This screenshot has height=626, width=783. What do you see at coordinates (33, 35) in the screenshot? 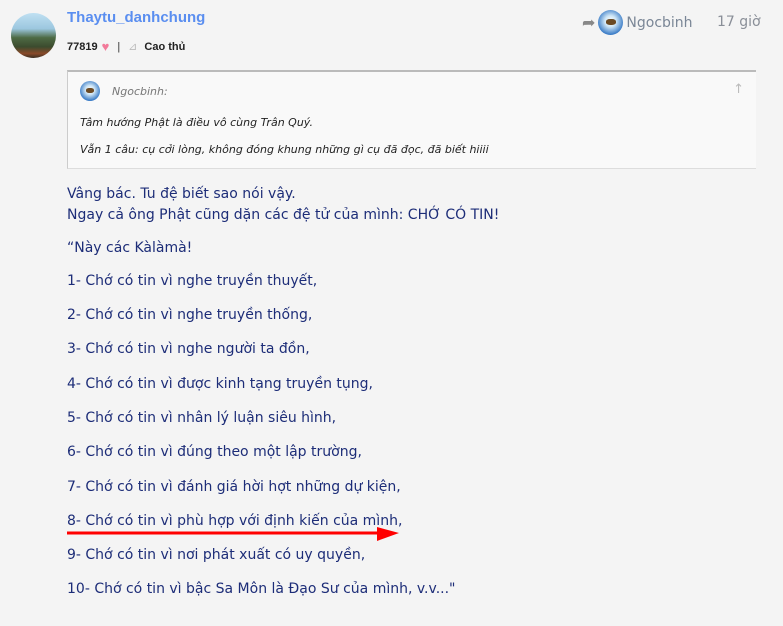
I see `user-avatar` at bounding box center [33, 35].